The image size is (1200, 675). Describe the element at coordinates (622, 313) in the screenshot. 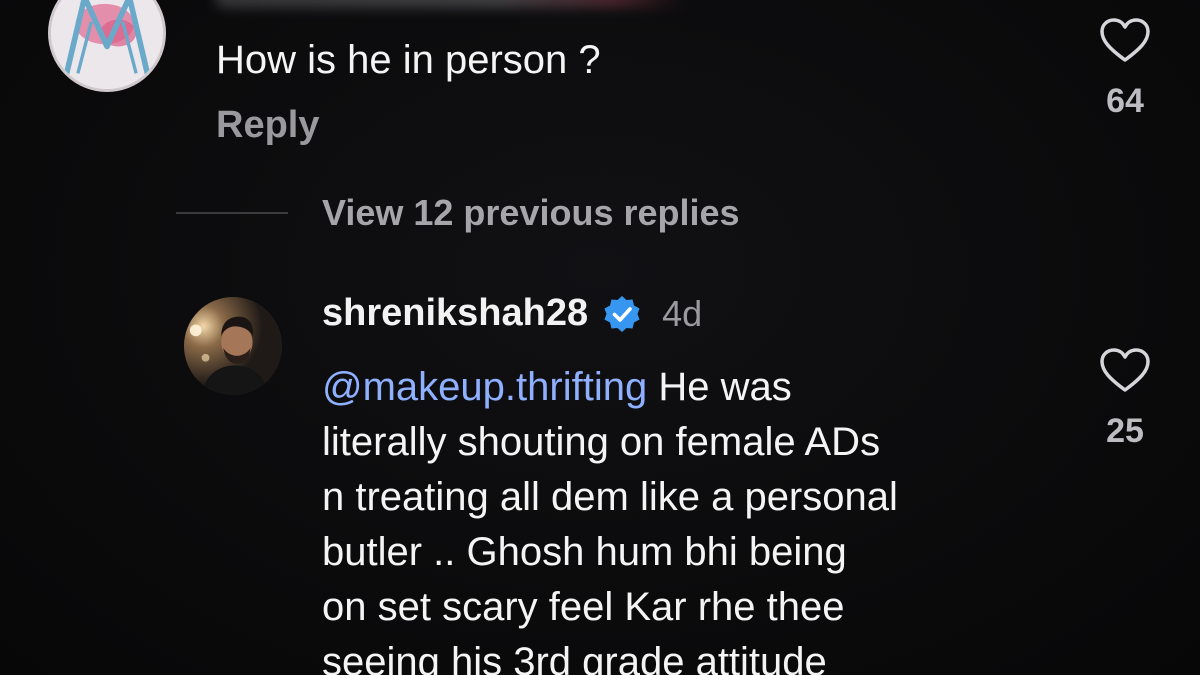

I see `verified-badge-icon` at that location.